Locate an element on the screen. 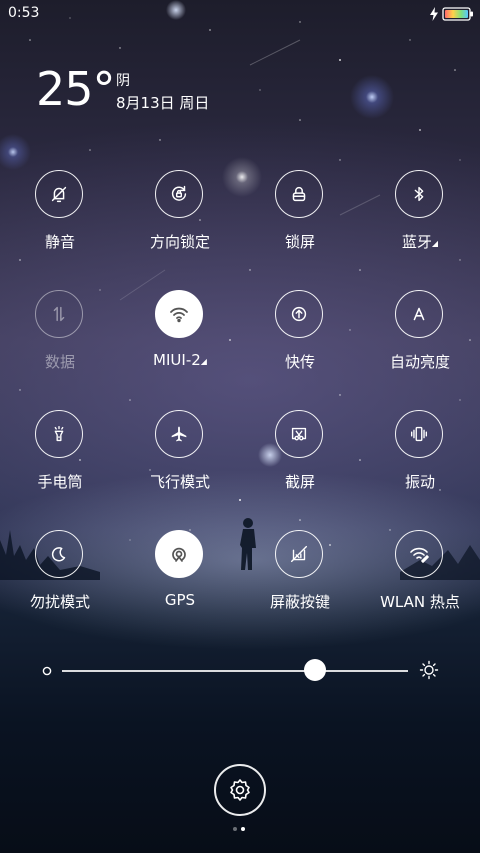 The height and width of the screenshot is (853, 480). settings-gear-icon is located at coordinates (240, 790).